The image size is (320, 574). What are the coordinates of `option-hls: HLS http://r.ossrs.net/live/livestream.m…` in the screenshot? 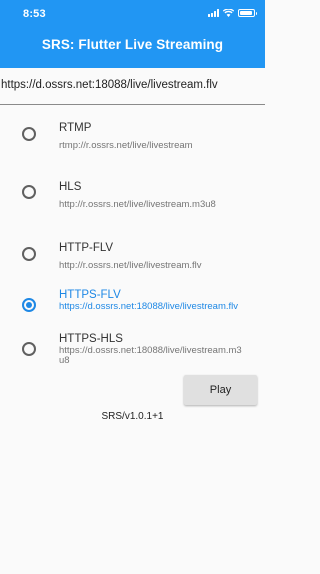 It's located at (132, 198).